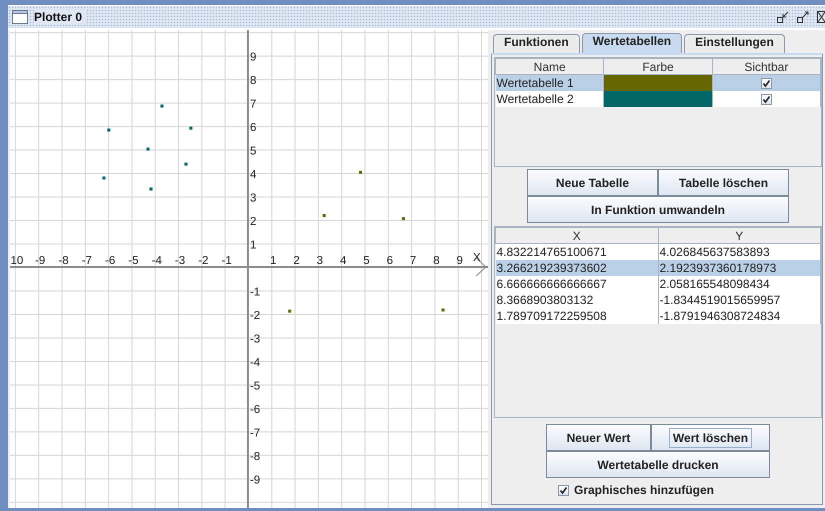 The image size is (825, 511). What do you see at coordinates (658, 66) in the screenshot?
I see `column-header: Farbe` at bounding box center [658, 66].